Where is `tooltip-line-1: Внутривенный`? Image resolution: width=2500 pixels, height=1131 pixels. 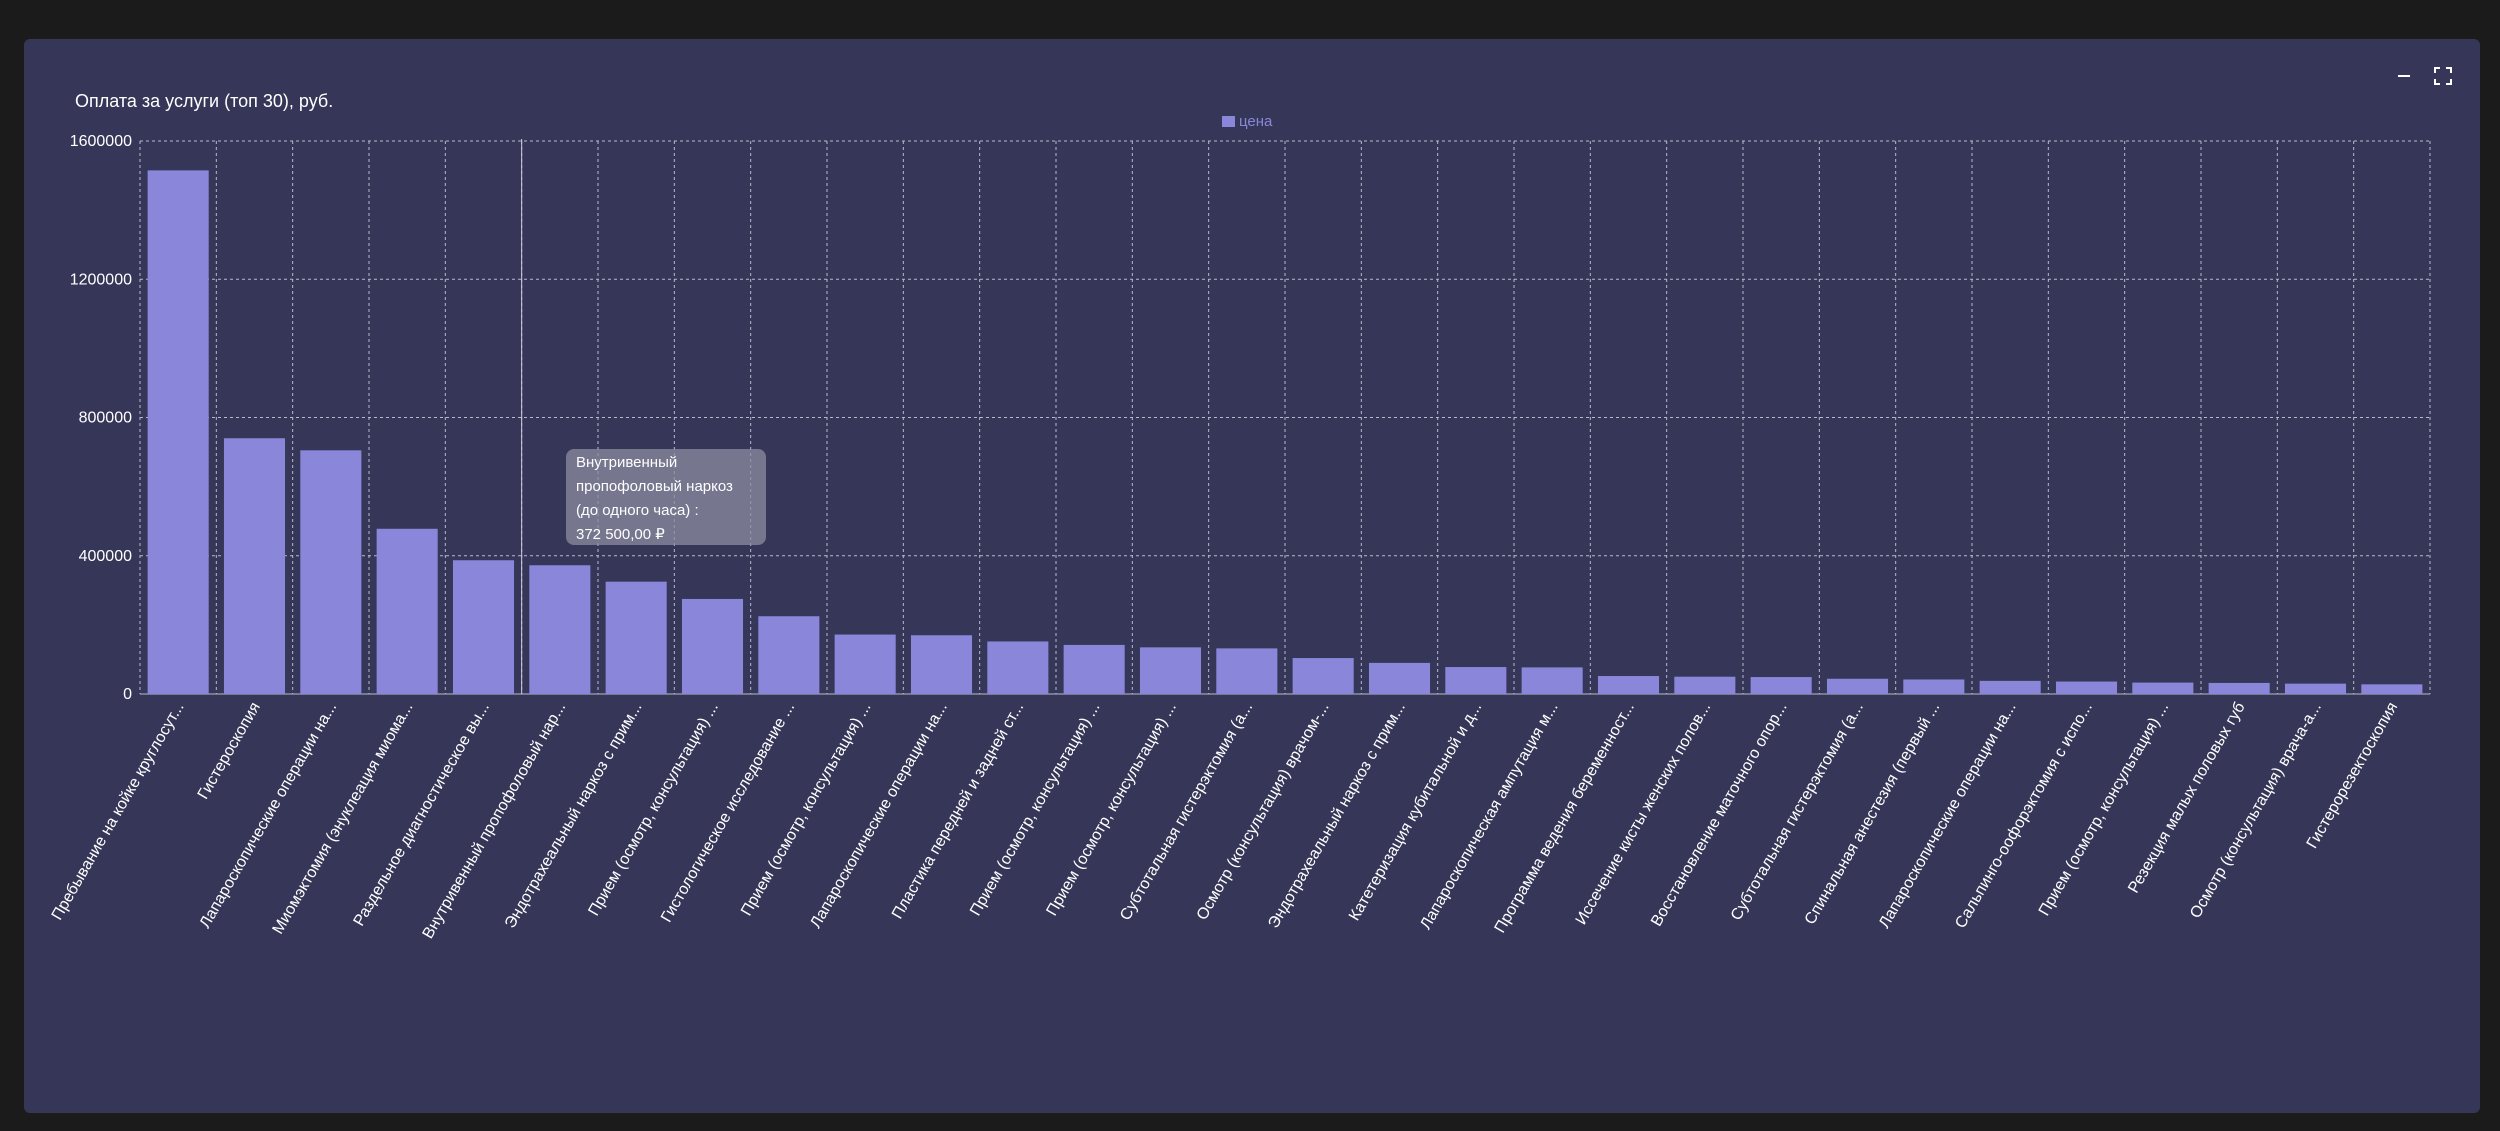 tooltip-line-1: Внутривенный is located at coordinates (627, 462).